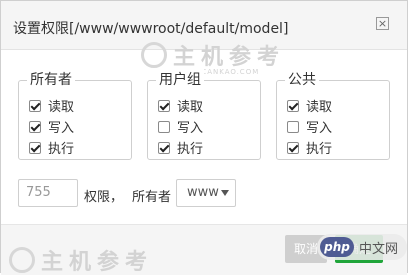 This screenshot has width=412, height=276. What do you see at coordinates (151, 29) in the screenshot?
I see `dialog-title: 设置权限[/www/wwwroot/default/model]` at bounding box center [151, 29].